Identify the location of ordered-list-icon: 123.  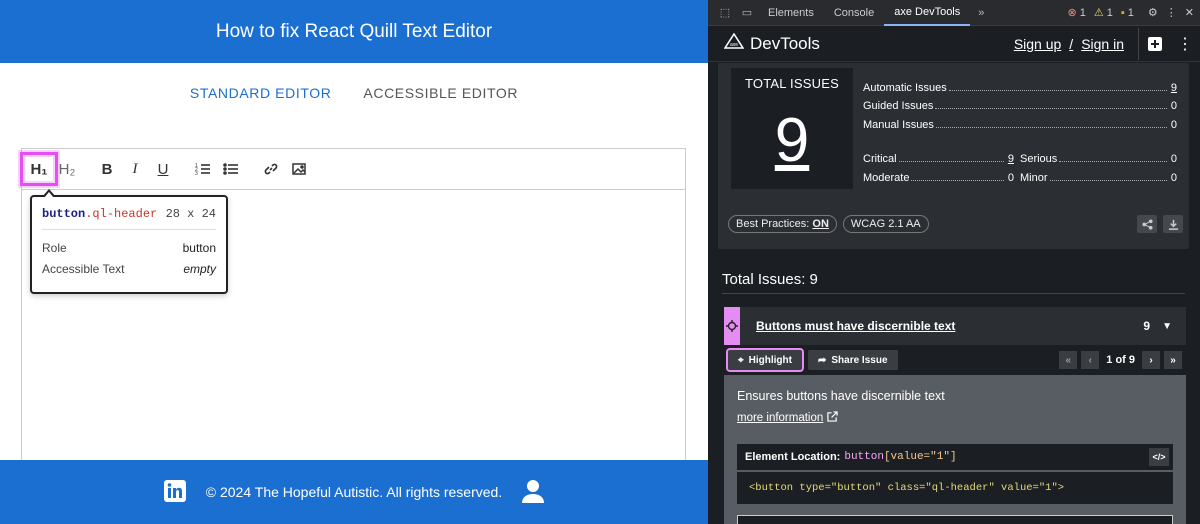
(203, 169).